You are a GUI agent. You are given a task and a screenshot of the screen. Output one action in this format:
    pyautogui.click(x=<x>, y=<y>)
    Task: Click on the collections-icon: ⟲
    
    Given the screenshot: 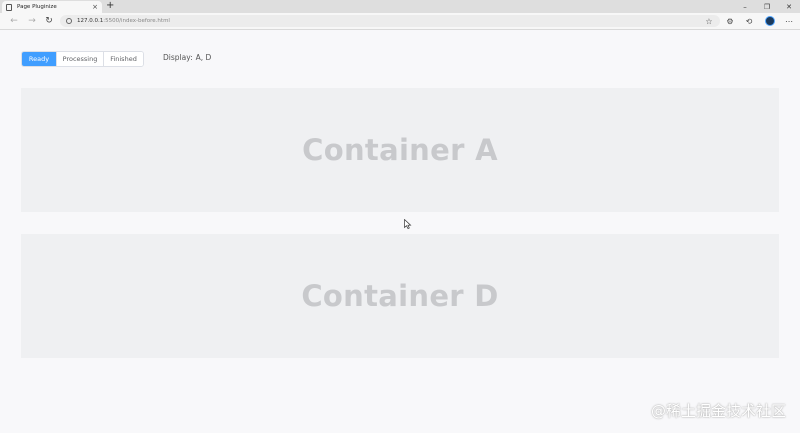 What is the action you would take?
    pyautogui.click(x=749, y=21)
    